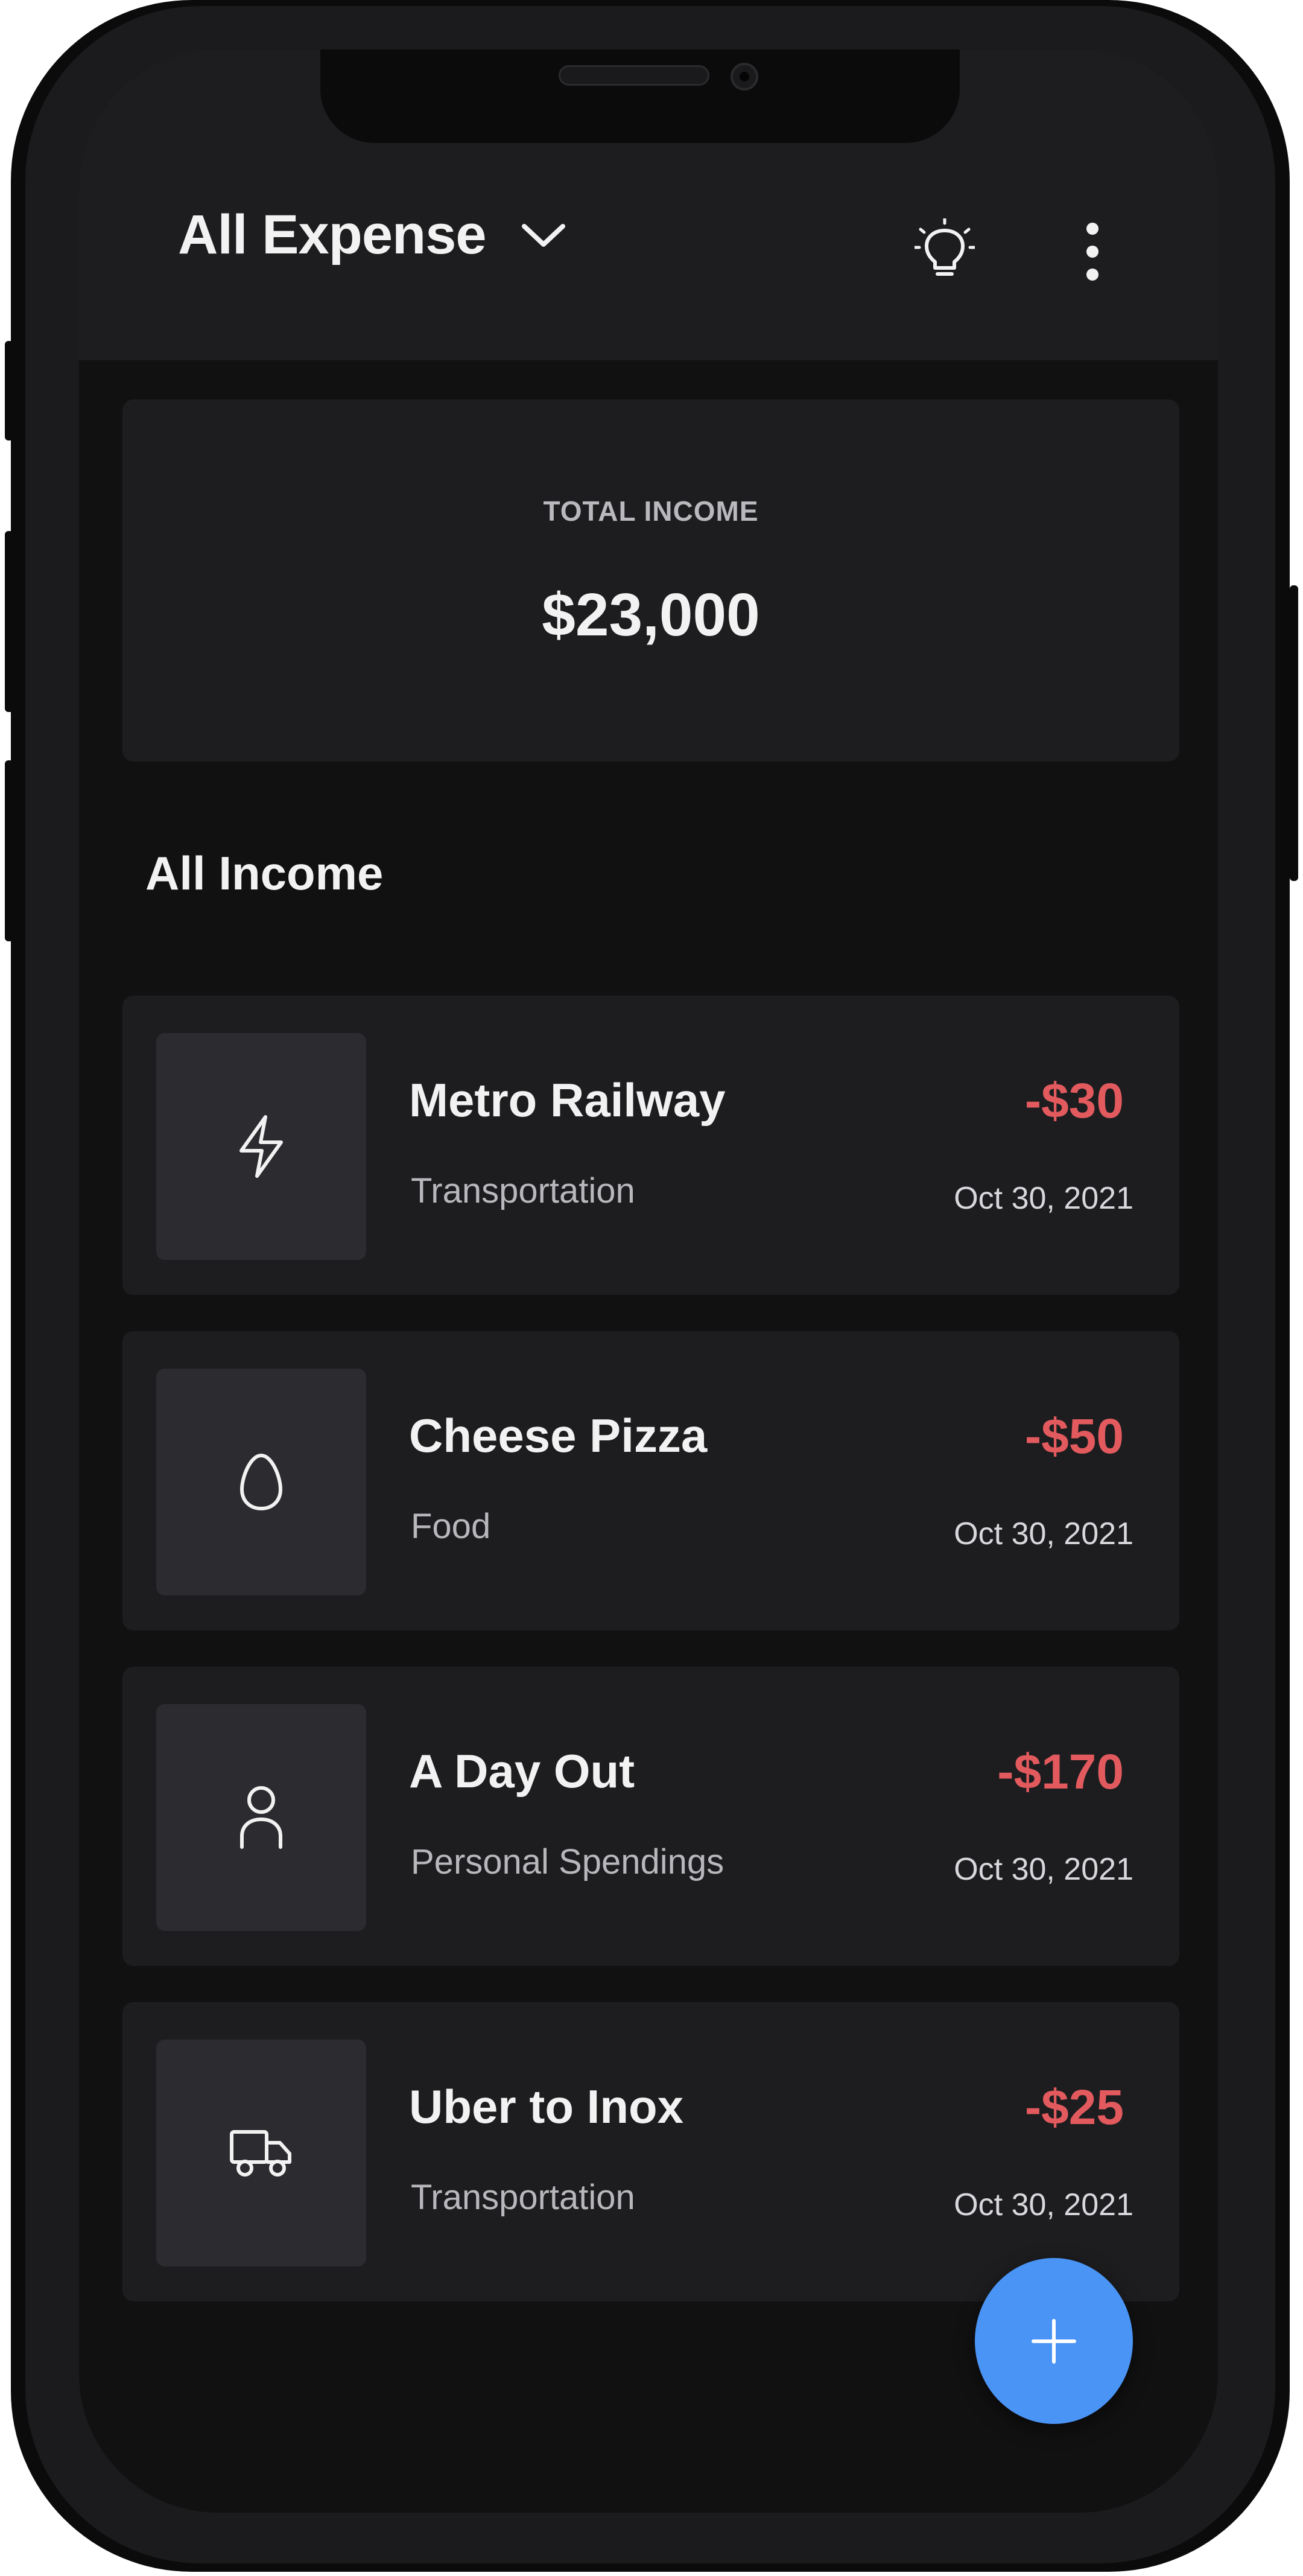  I want to click on power-button, so click(1294, 733).